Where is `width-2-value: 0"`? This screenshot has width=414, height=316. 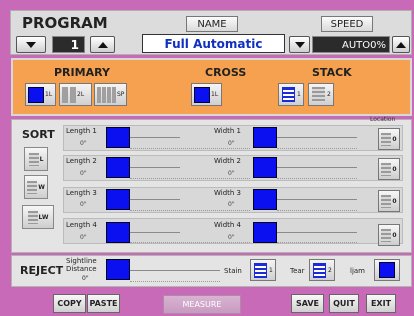 width-2-value: 0" is located at coordinates (231, 173).